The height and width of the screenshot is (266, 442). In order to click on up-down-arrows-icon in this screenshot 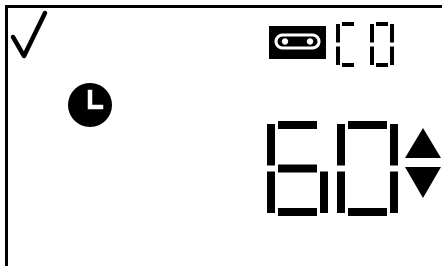, I will do `click(423, 163)`.